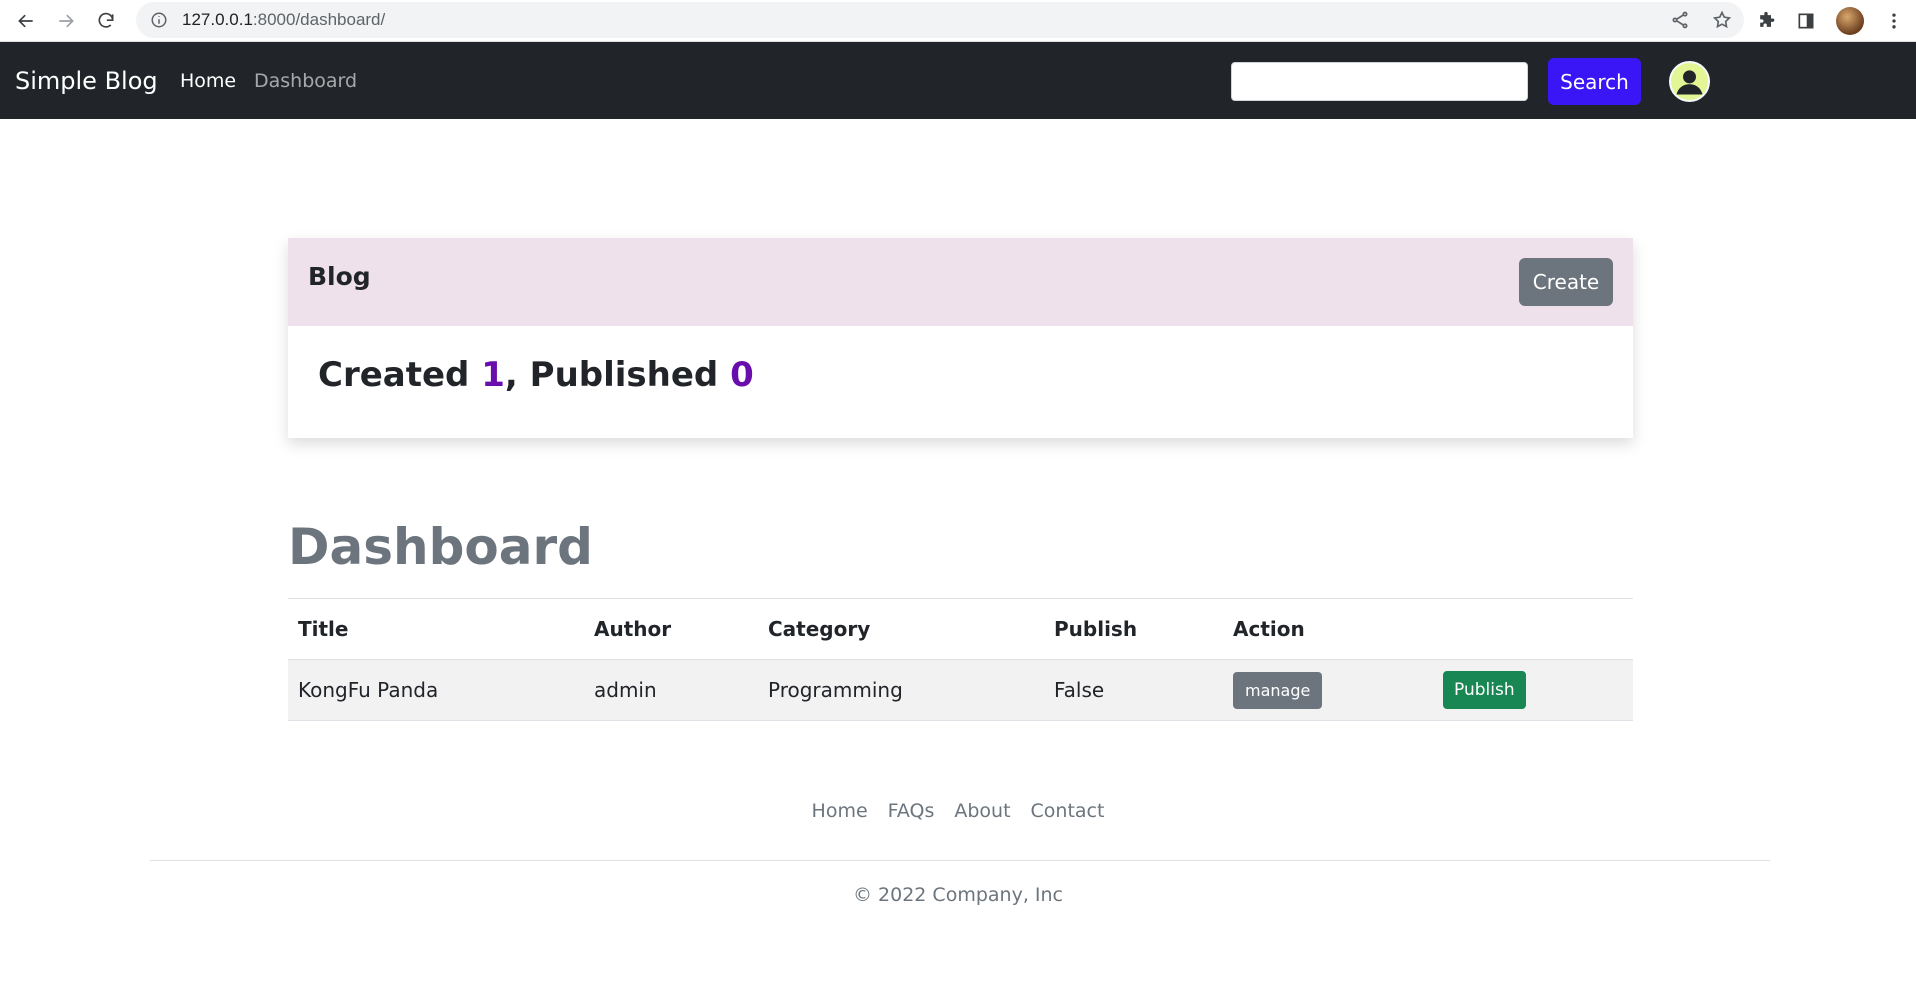 Image resolution: width=1916 pixels, height=998 pixels. I want to click on url-text: 127.0.0.1:8000/dashboard/, so click(284, 19).